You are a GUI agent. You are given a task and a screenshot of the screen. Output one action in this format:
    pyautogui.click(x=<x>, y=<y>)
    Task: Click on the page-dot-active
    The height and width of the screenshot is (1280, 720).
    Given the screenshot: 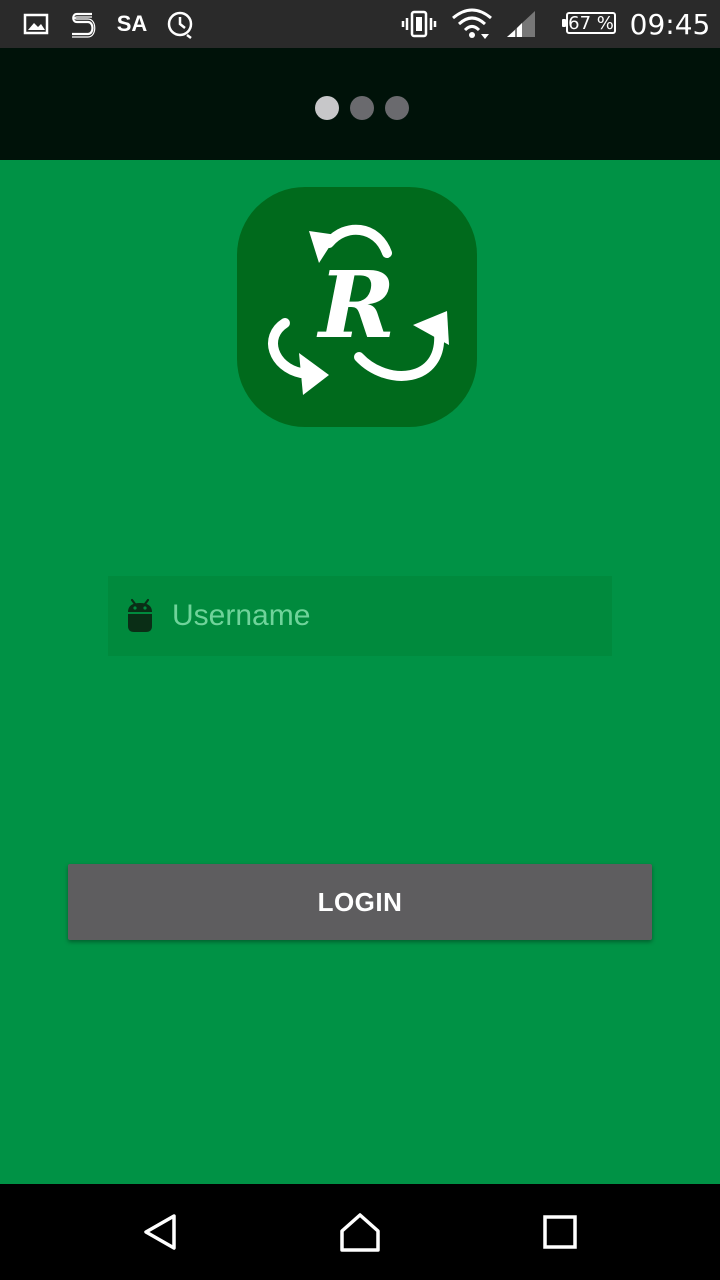 What is the action you would take?
    pyautogui.click(x=327, y=108)
    